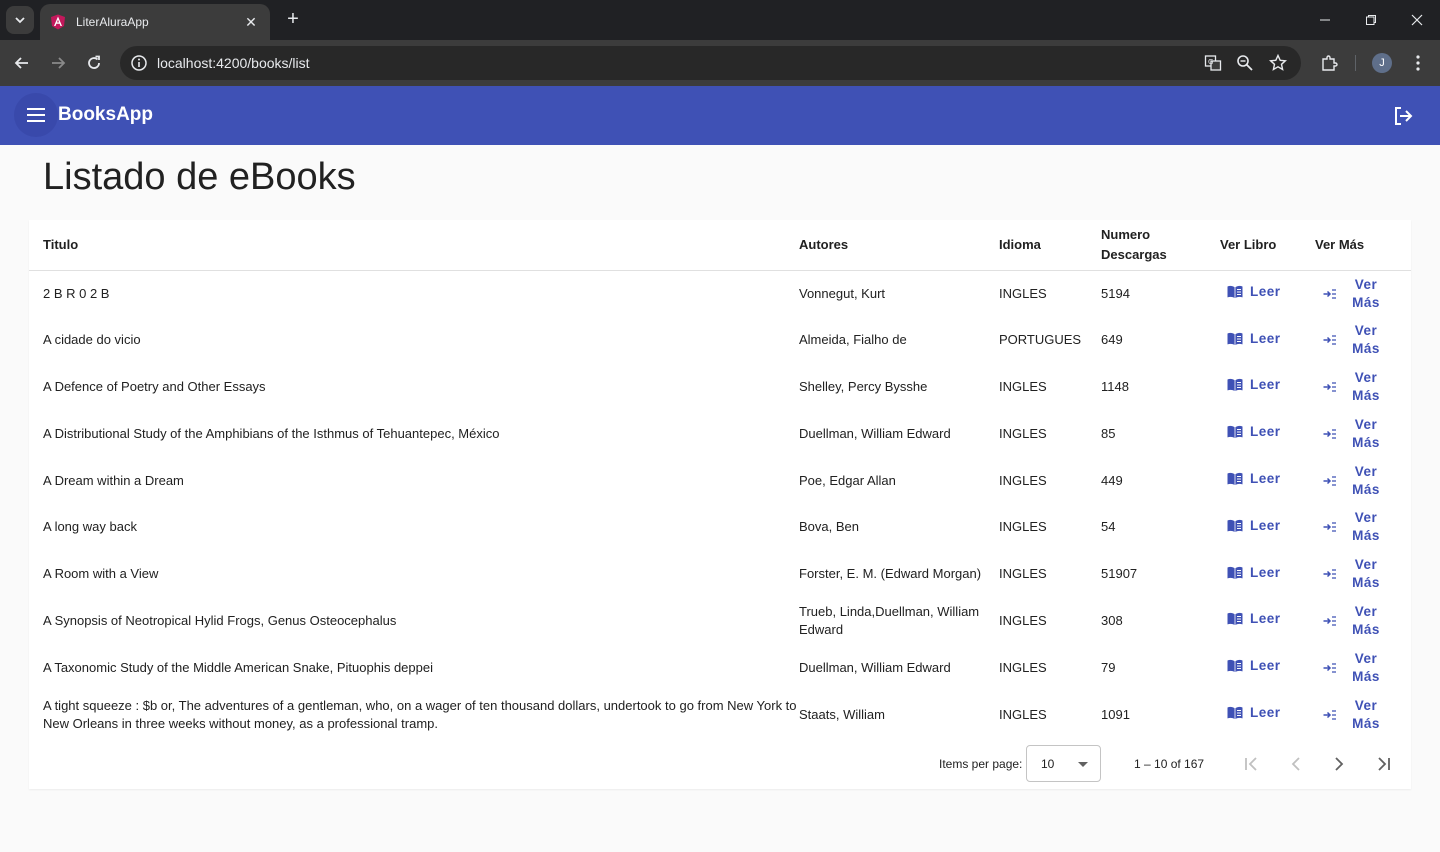 Image resolution: width=1440 pixels, height=852 pixels. I want to click on logout-icon, so click(1404, 116).